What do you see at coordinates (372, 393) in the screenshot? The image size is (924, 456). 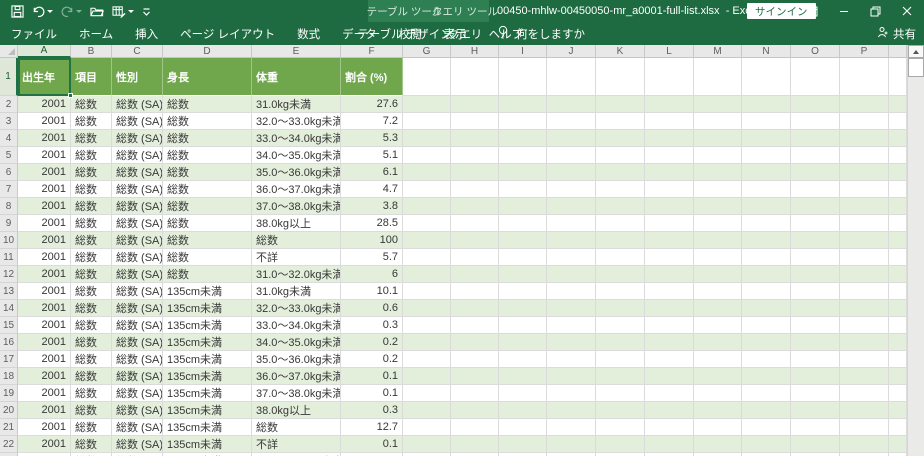 I see `cell: 0.1` at bounding box center [372, 393].